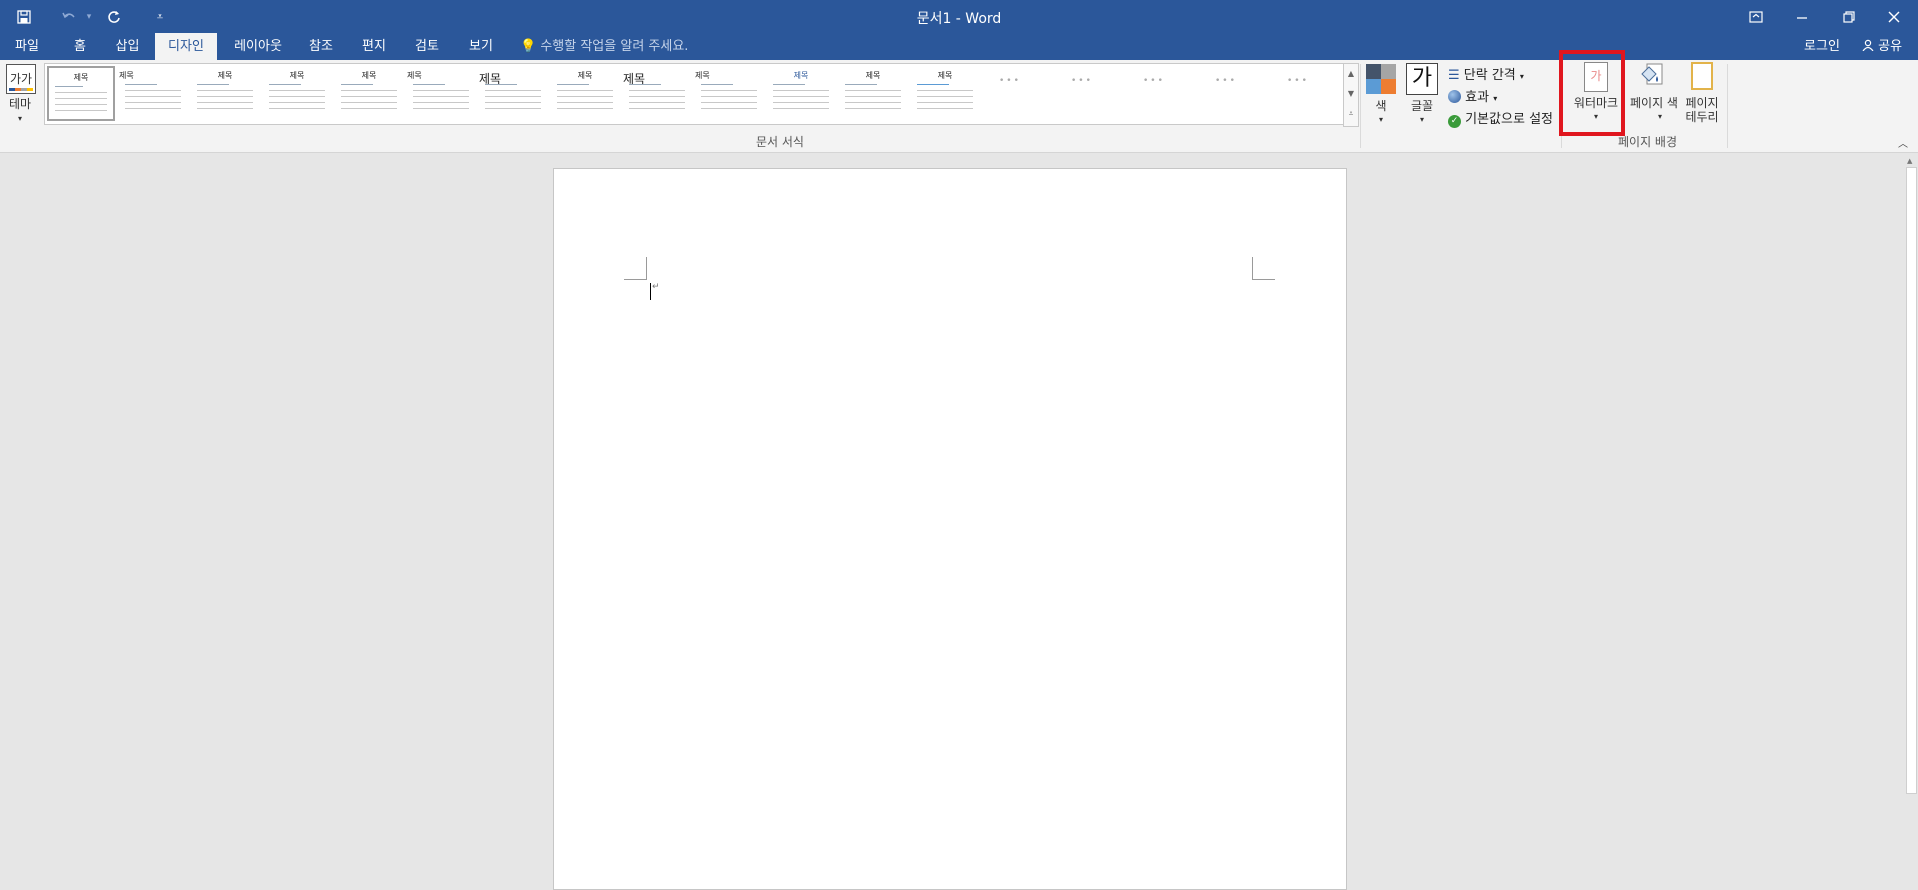 The image size is (1918, 890). I want to click on gallery-scroll: ▲ ▼ ⩡, so click(1351, 95).